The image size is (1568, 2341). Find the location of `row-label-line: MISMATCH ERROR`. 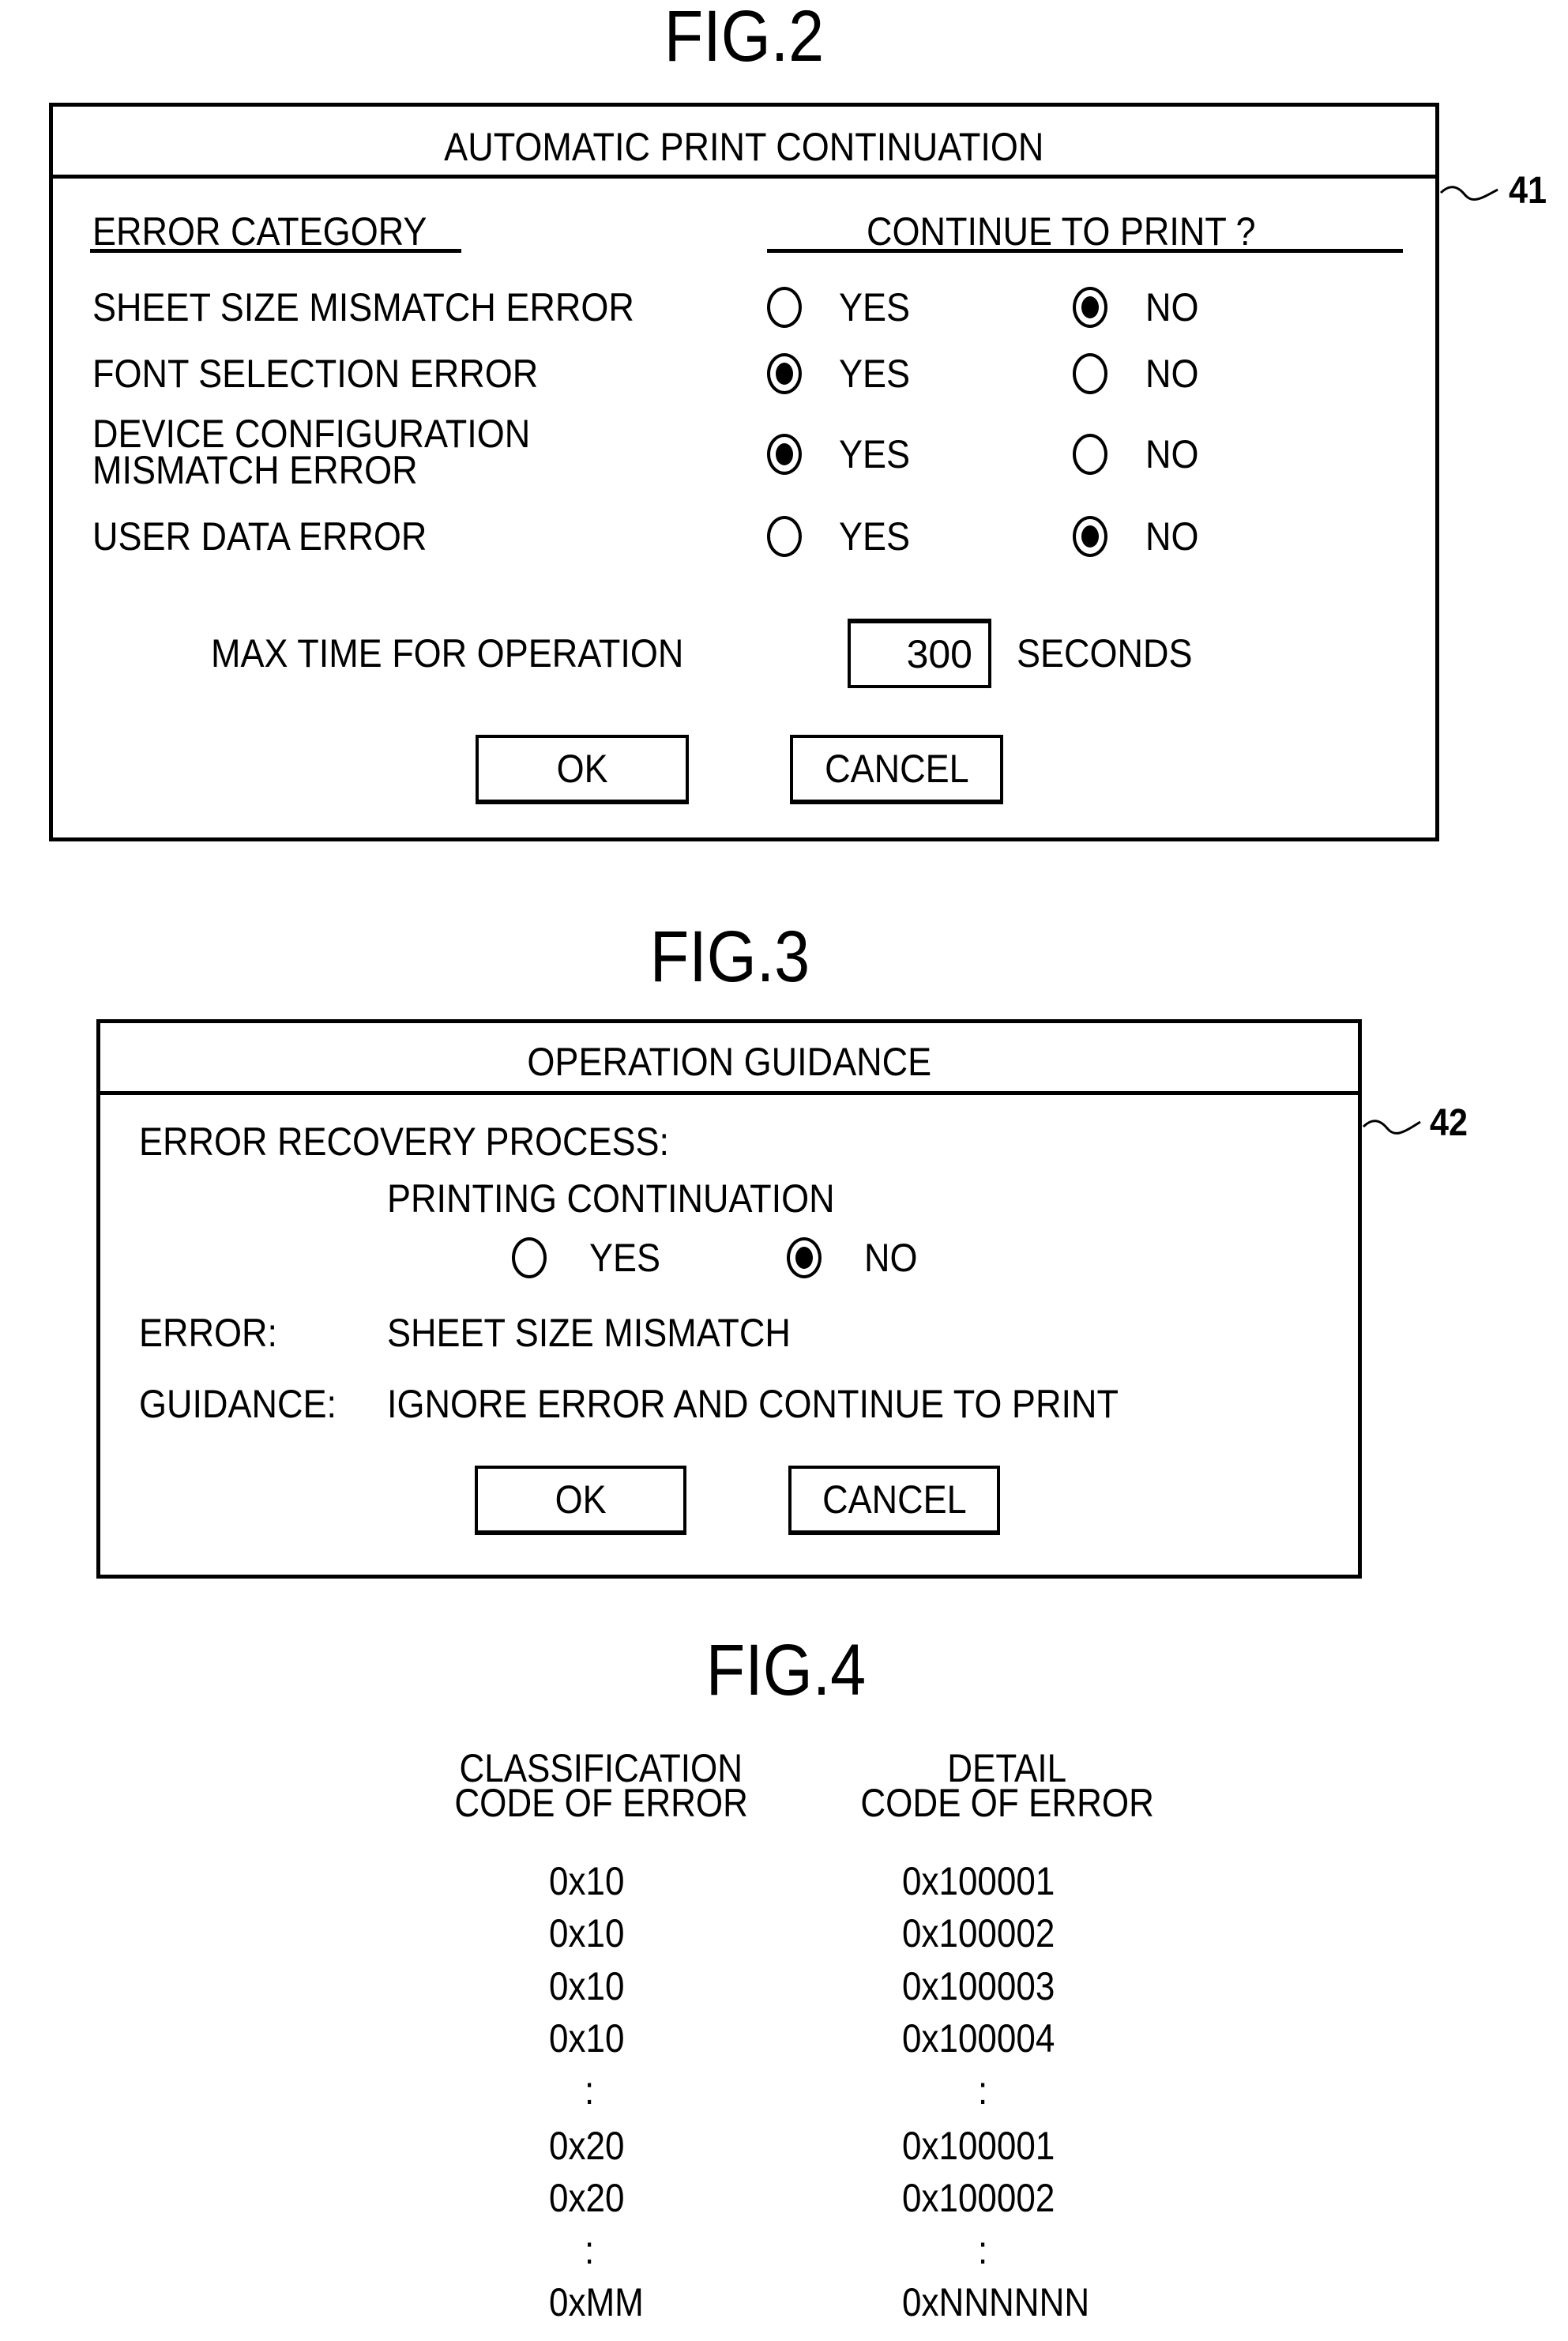

row-label-line: MISMATCH ERROR is located at coordinates (255, 470).